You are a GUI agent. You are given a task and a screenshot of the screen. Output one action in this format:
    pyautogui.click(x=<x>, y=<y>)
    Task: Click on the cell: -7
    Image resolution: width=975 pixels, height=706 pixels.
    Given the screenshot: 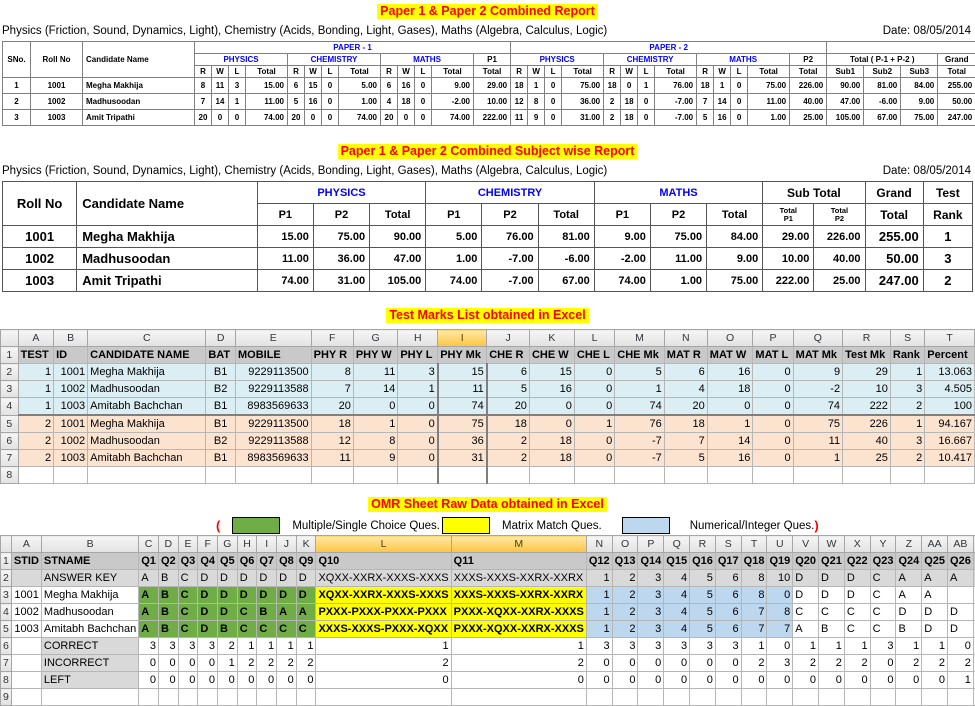 What is the action you would take?
    pyautogui.click(x=640, y=458)
    